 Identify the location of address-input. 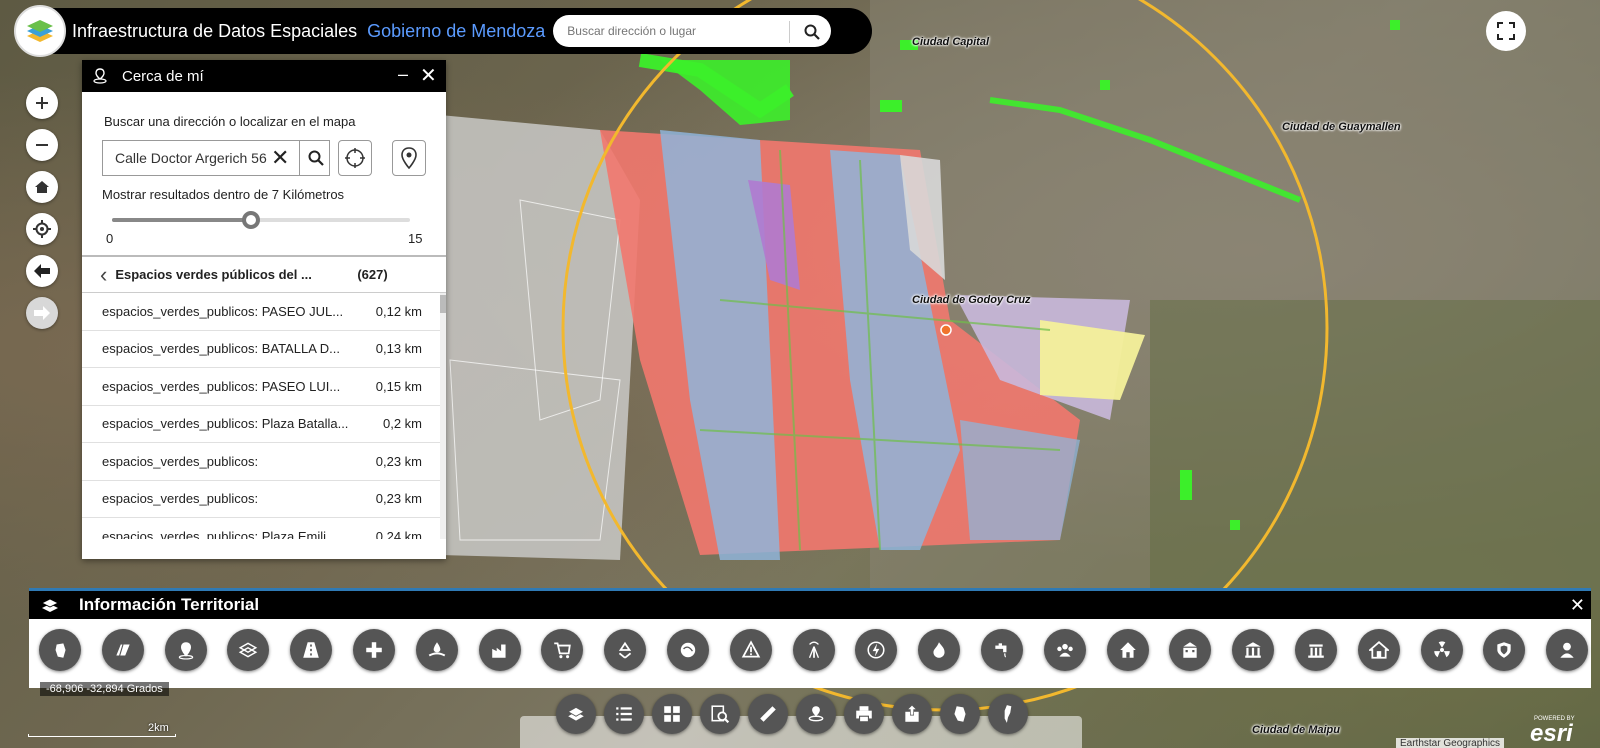
(195, 158).